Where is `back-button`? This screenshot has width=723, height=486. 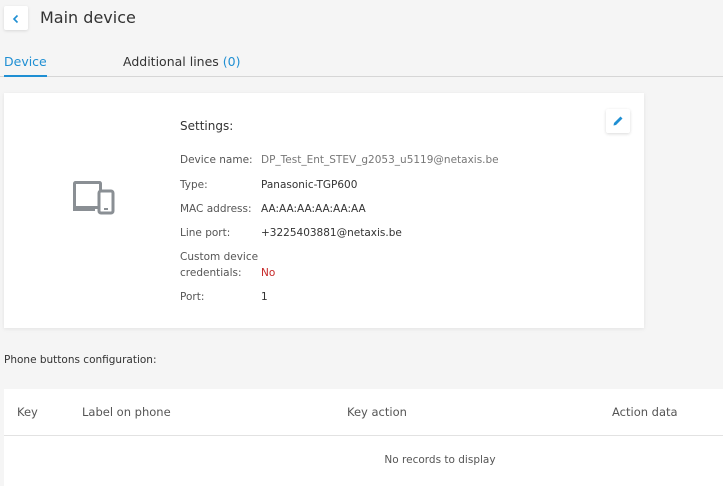
back-button is located at coordinates (16, 18).